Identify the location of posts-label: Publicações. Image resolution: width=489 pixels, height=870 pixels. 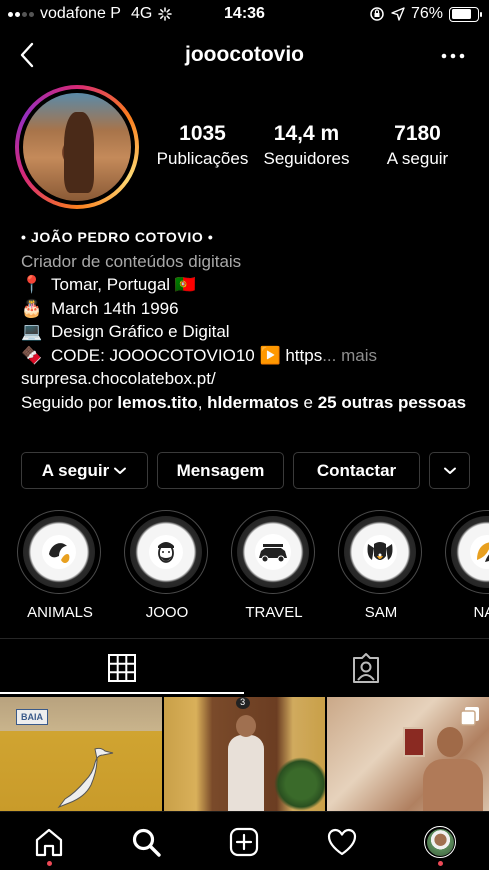
(202, 158).